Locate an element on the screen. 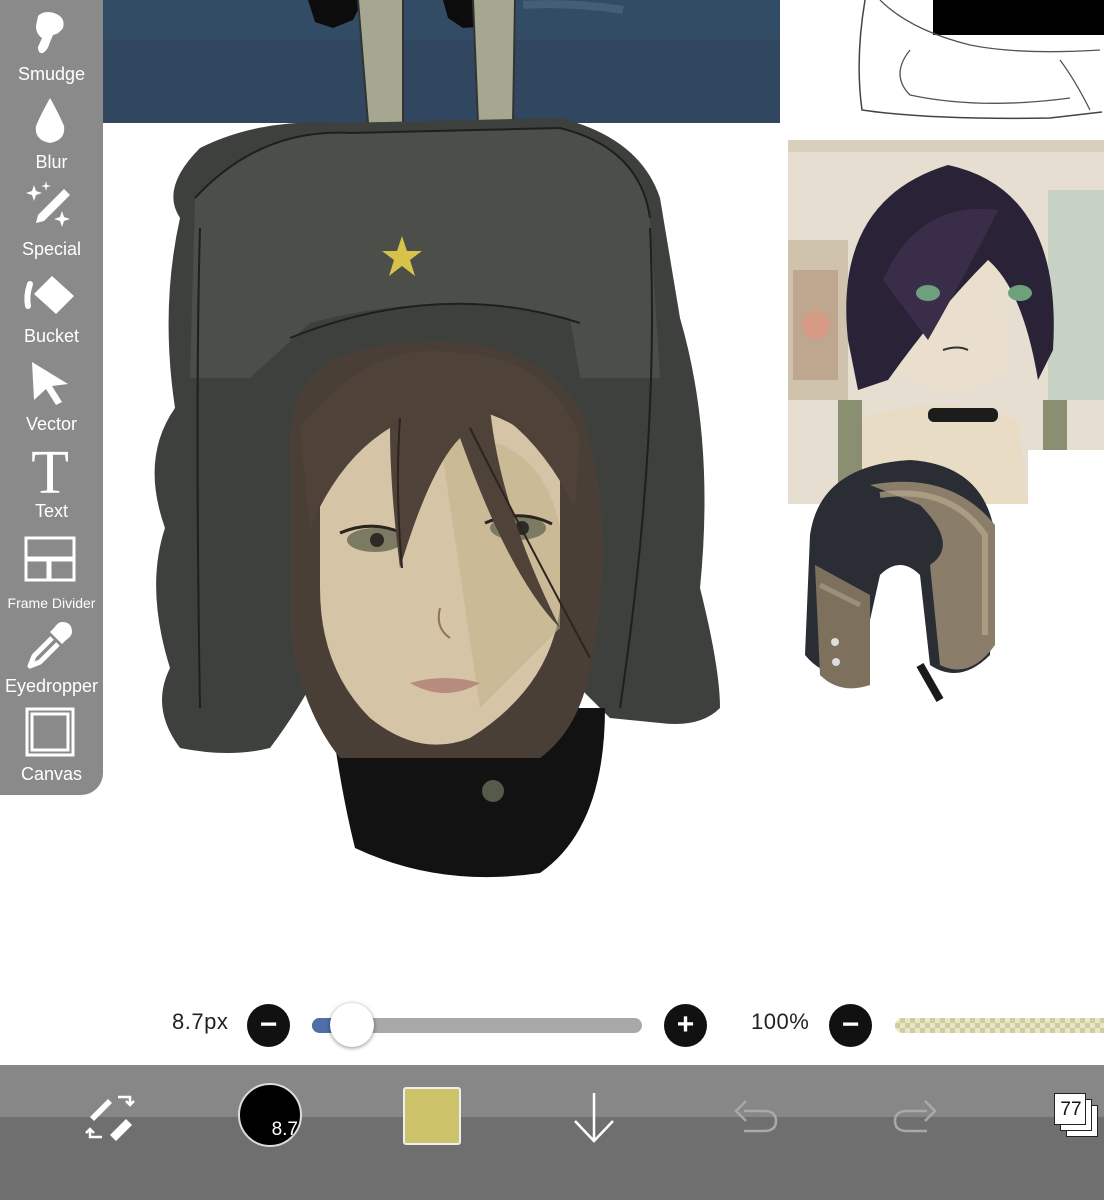  tool-label: Special is located at coordinates (51, 249).